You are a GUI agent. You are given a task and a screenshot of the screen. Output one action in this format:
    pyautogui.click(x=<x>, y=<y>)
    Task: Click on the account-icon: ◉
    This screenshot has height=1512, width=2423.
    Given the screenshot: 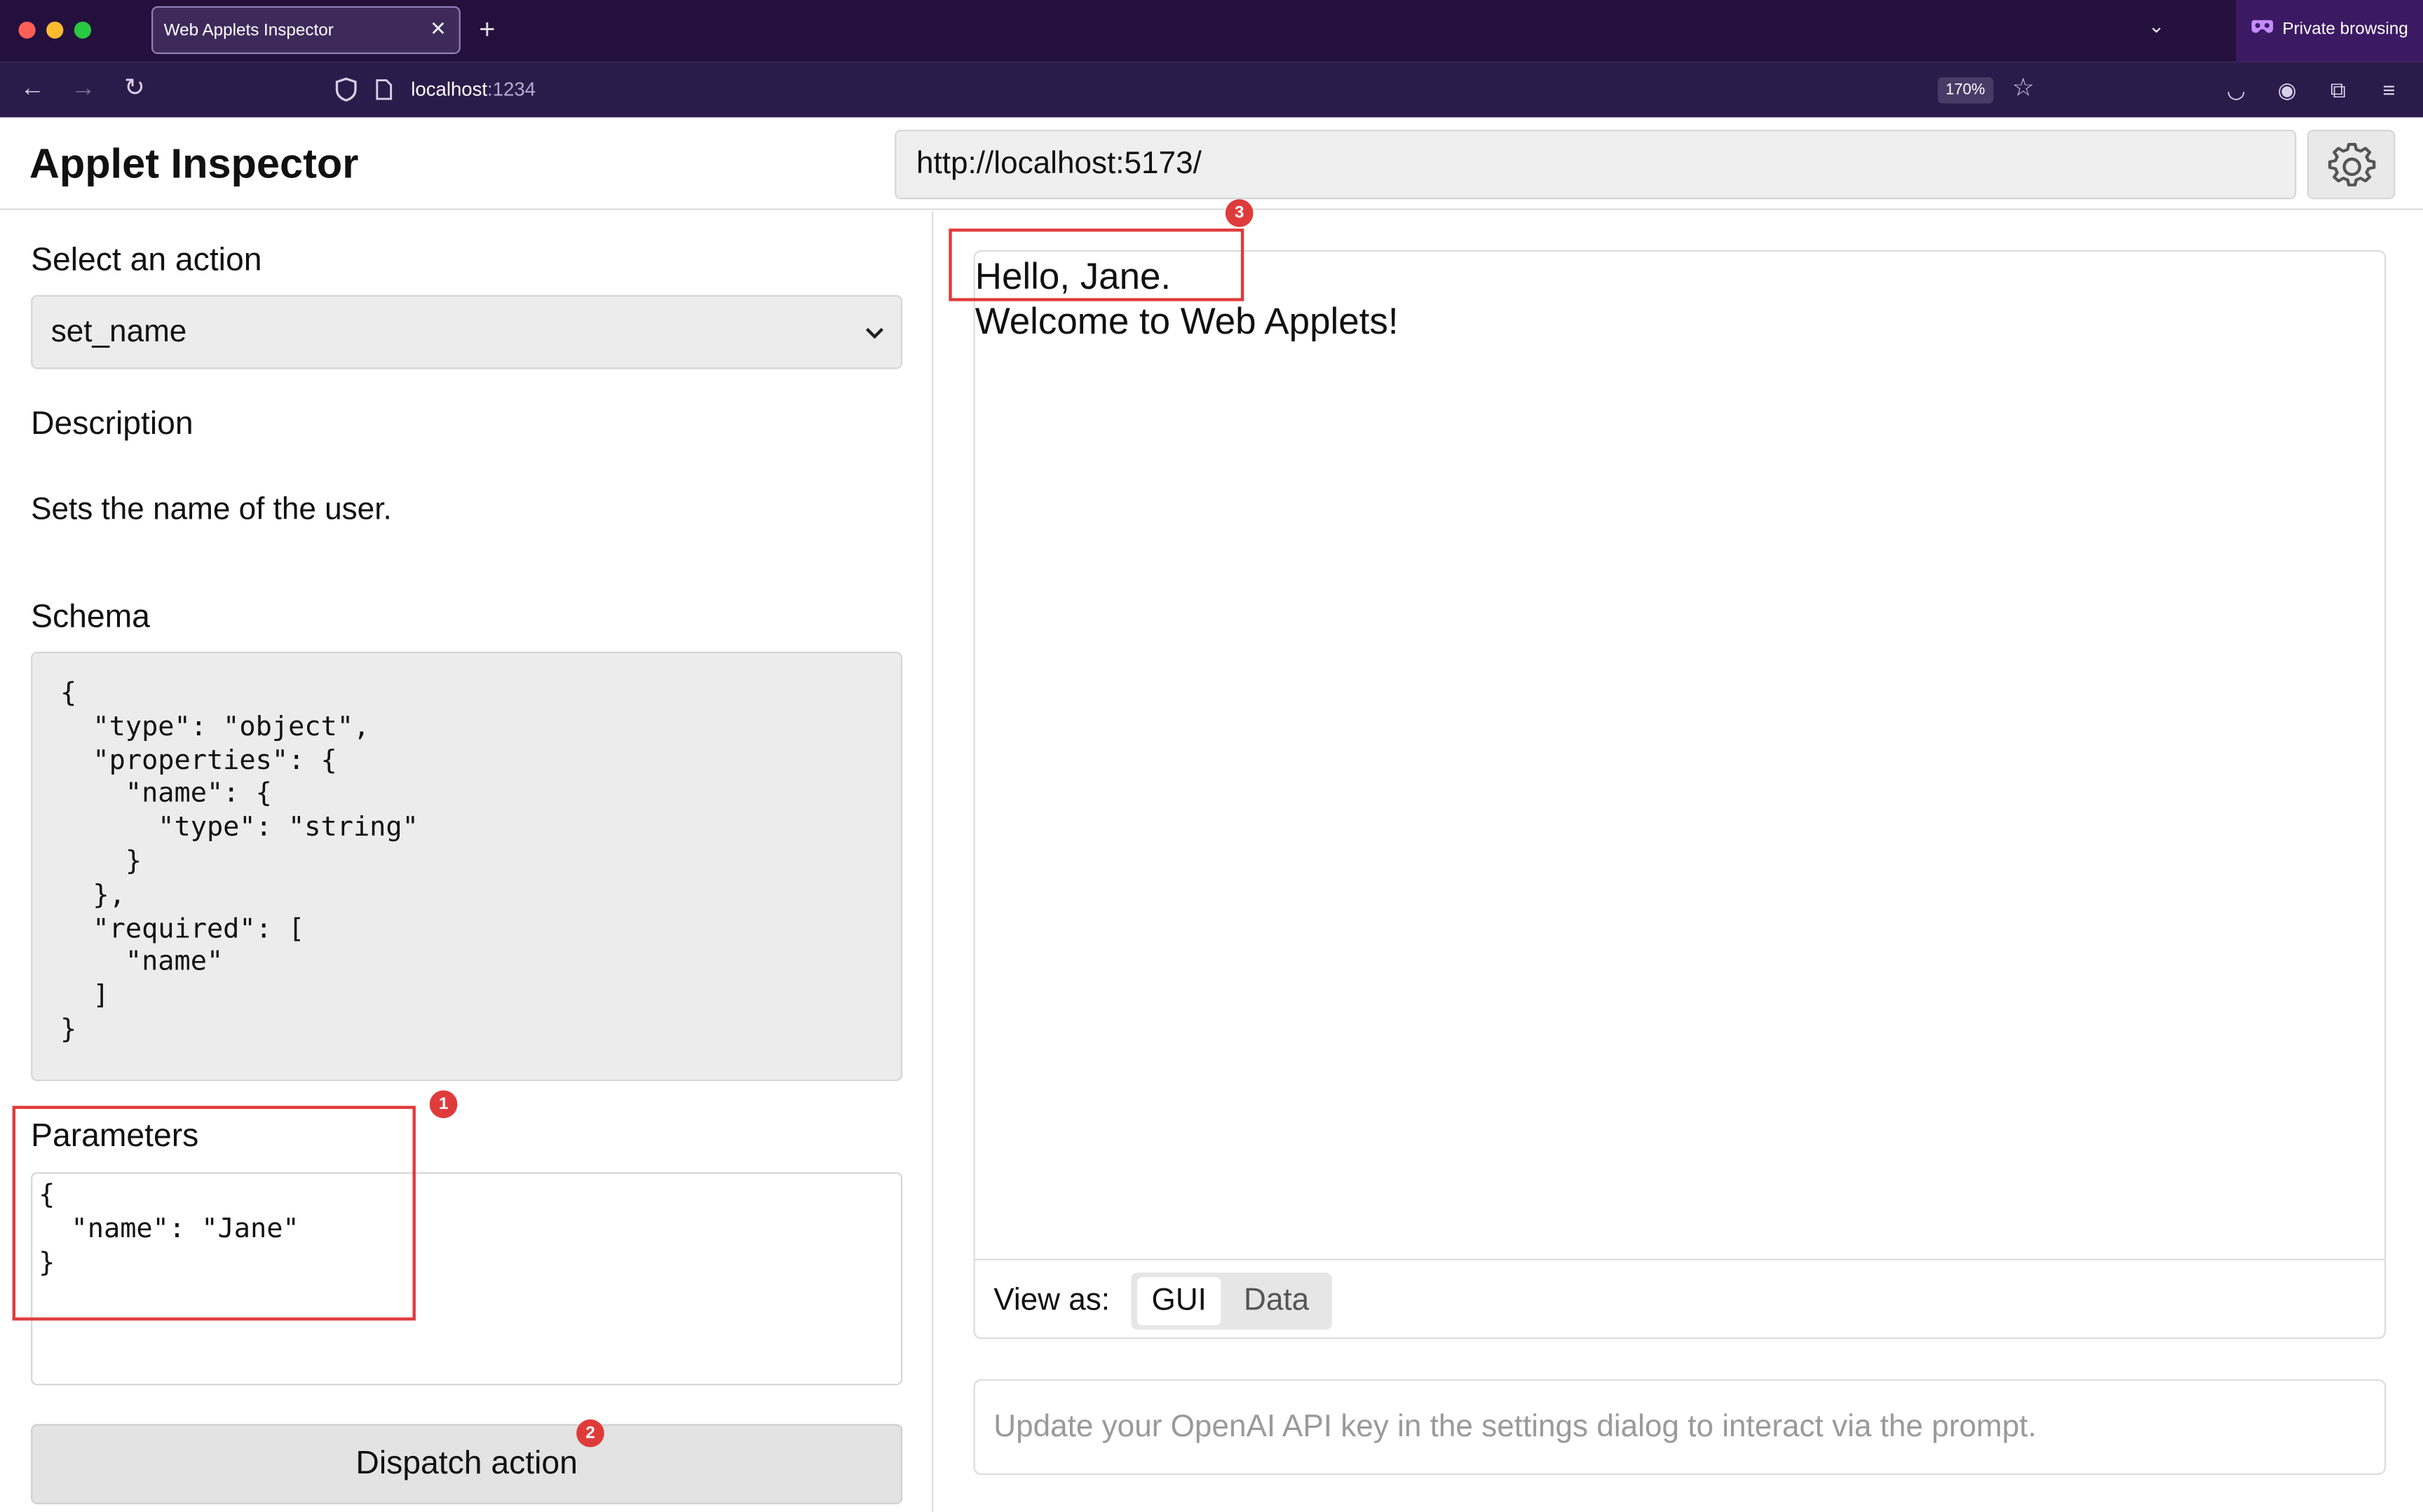 What is the action you would take?
    pyautogui.click(x=2287, y=89)
    